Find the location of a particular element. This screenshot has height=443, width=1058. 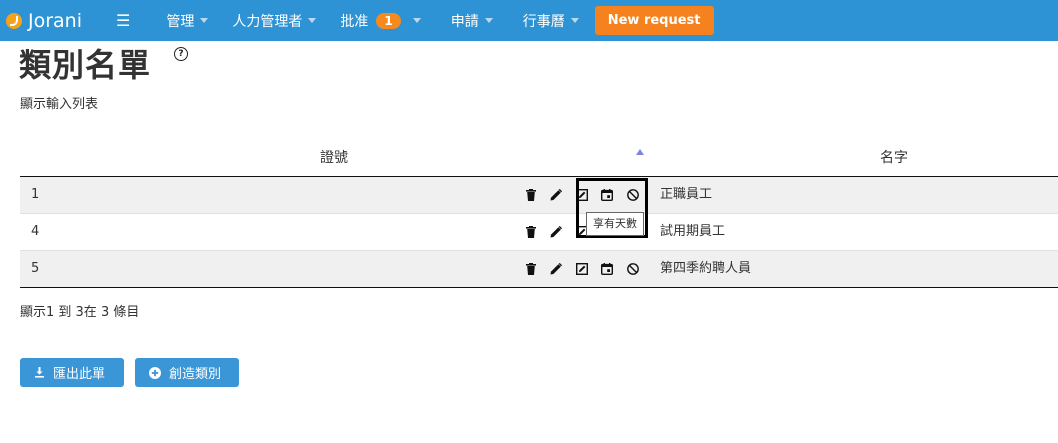

create-category-button: 創造類別 is located at coordinates (187, 372).